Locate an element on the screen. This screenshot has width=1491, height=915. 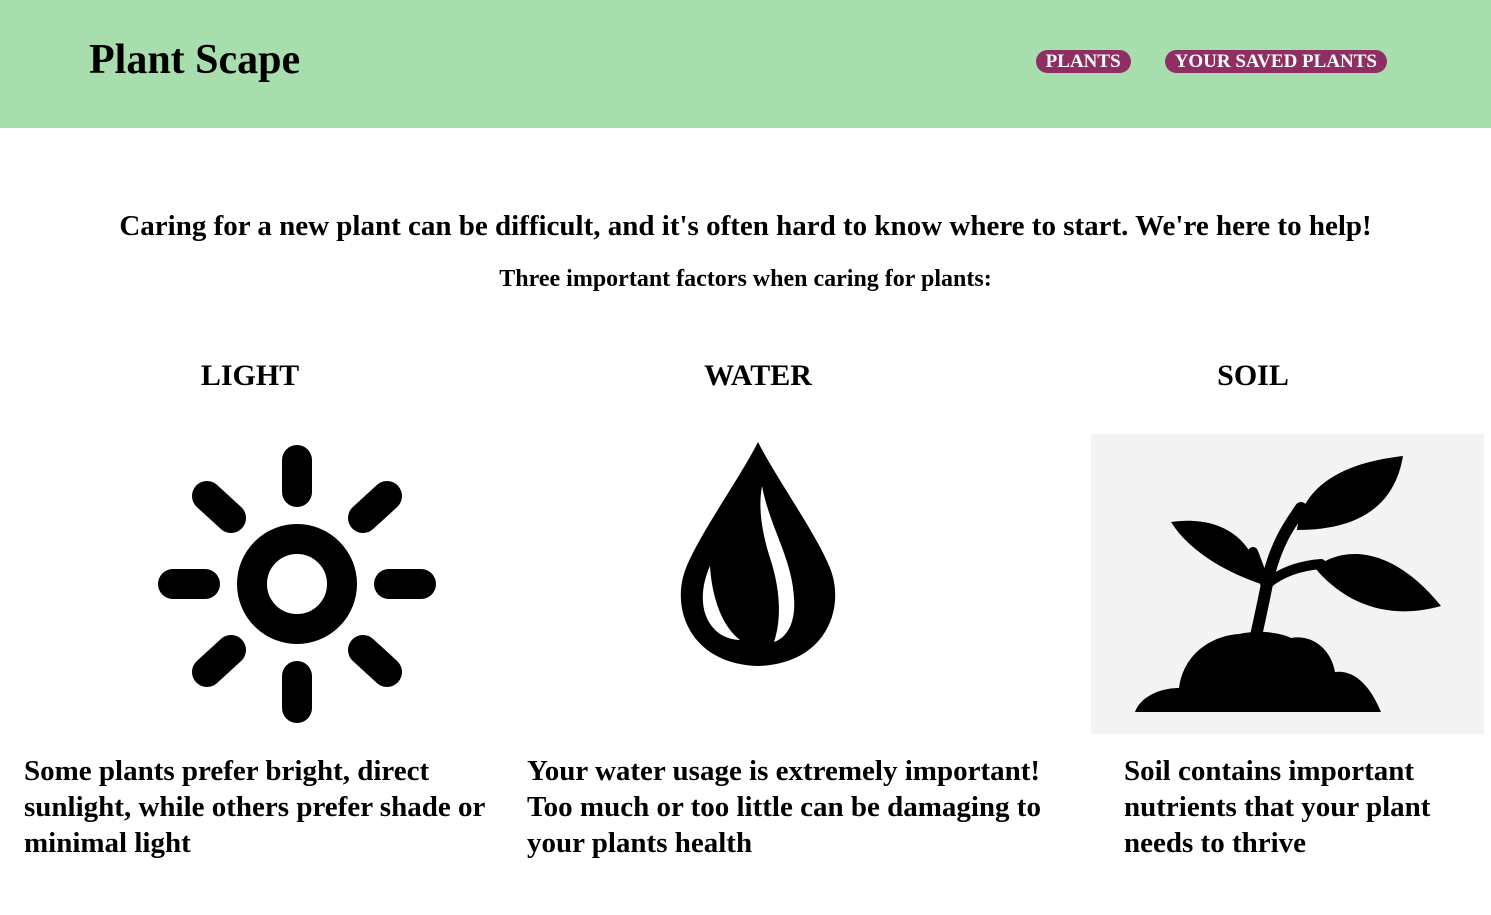
main-nav: PLANTS YOUR SAVED PLANTS is located at coordinates (1211, 61).